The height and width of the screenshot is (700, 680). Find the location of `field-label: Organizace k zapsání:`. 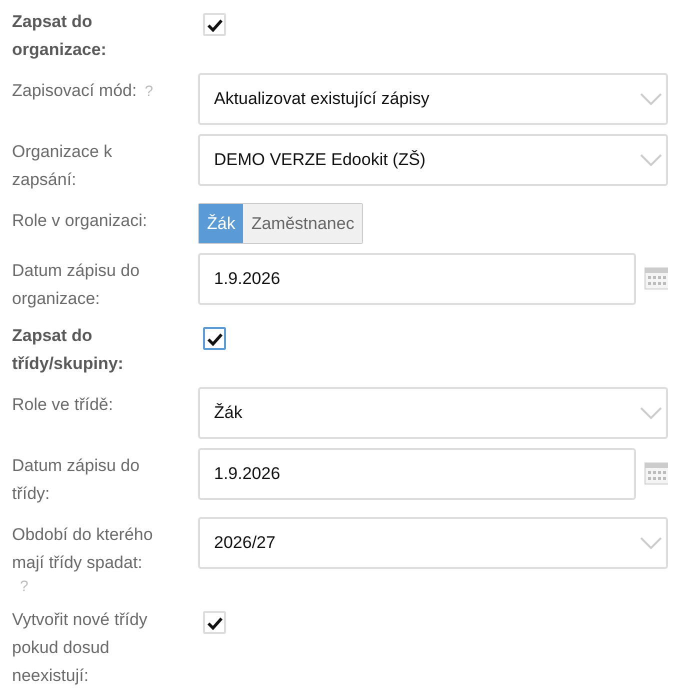

field-label: Organizace k zapsání: is located at coordinates (63, 166).